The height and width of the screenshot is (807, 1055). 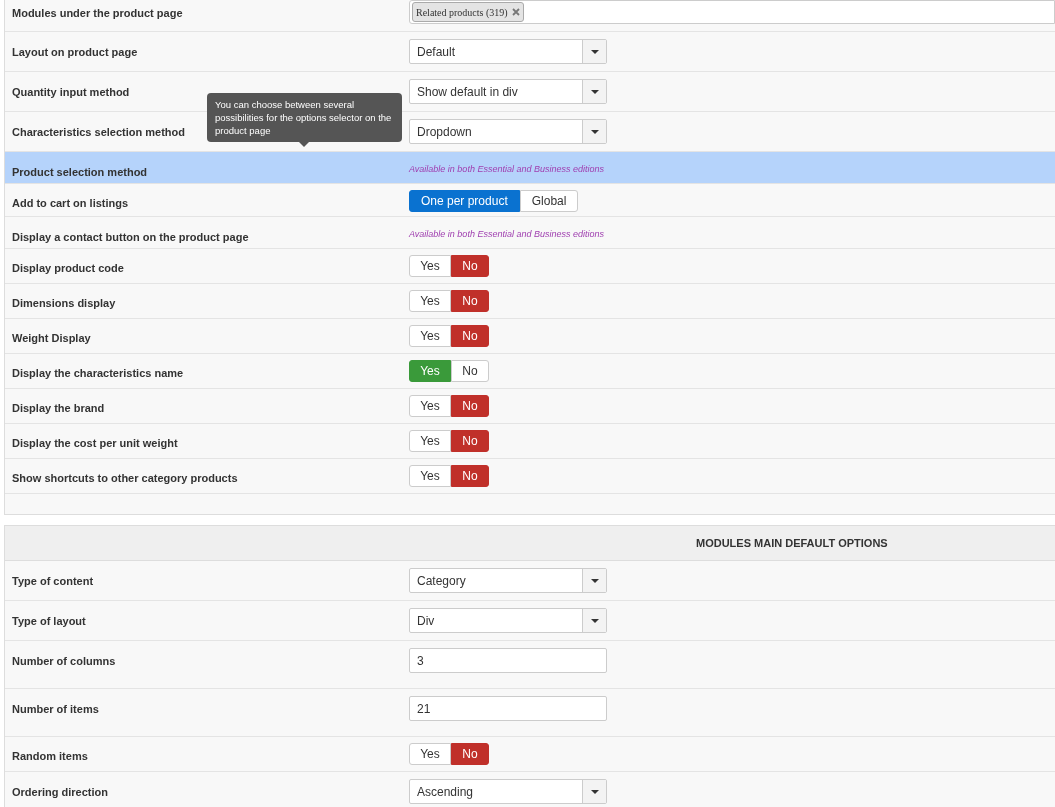 I want to click on select-dropdown: Default, so click(x=508, y=51).